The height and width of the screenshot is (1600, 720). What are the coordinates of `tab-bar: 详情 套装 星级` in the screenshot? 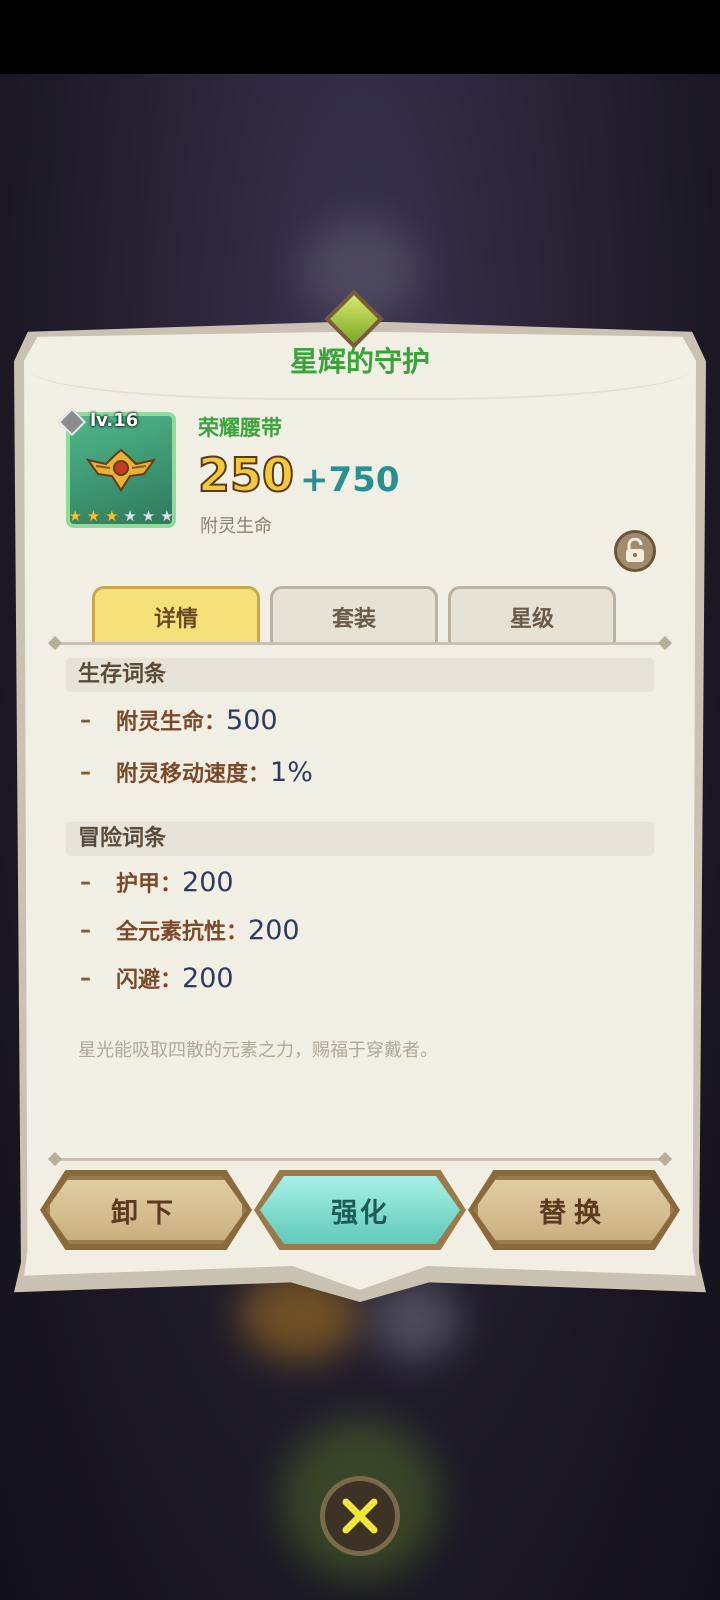 It's located at (354, 615).